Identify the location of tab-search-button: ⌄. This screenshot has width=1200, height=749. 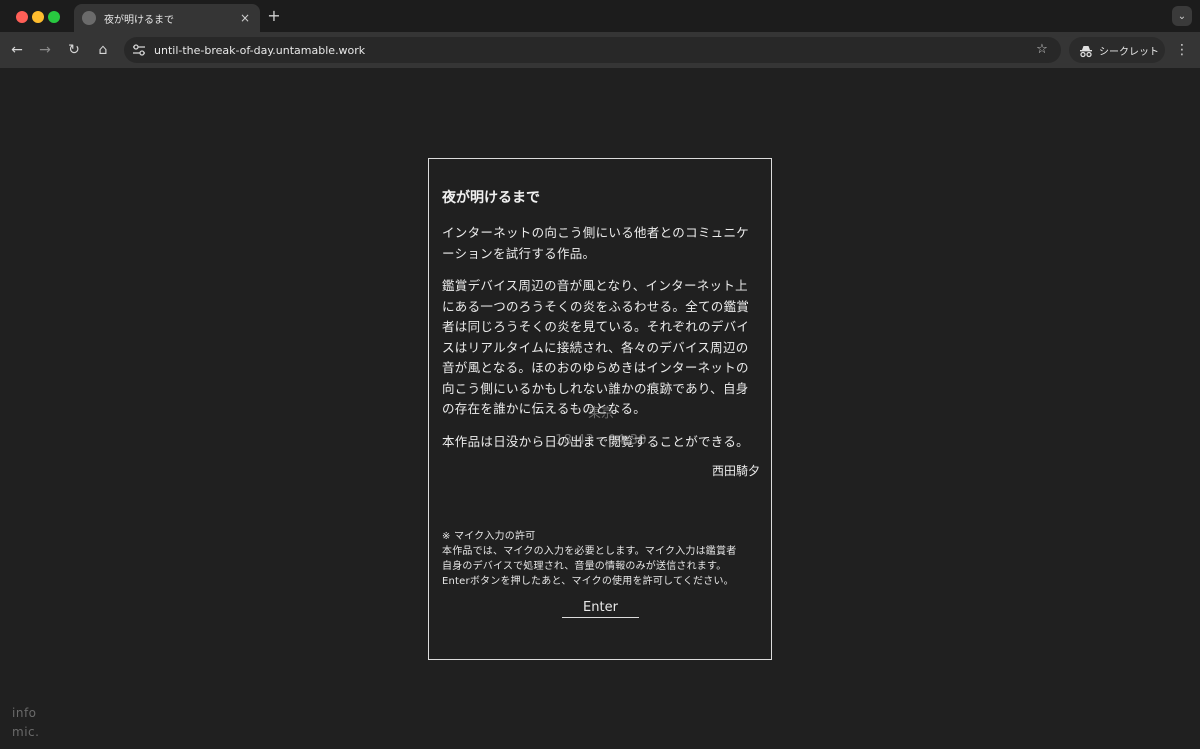
(1182, 16).